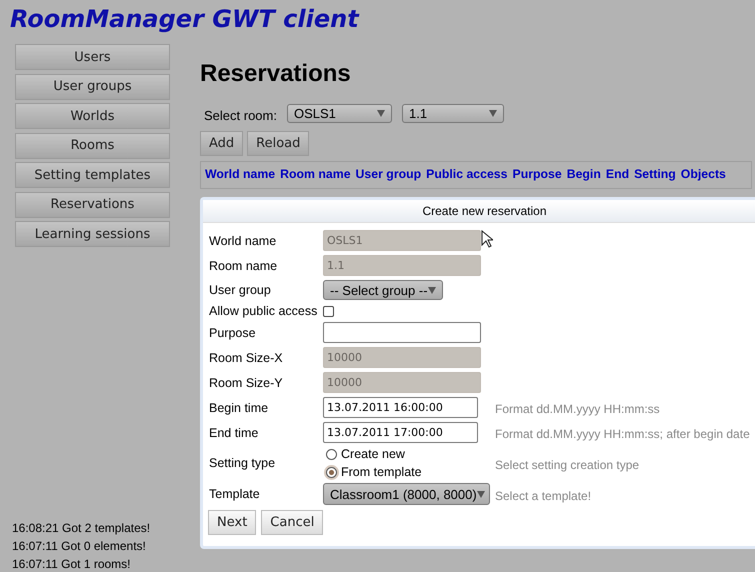  I want to click on field-hint: Format dd.MM.yyyy HH:mm:ss; after begin date, so click(622, 434).